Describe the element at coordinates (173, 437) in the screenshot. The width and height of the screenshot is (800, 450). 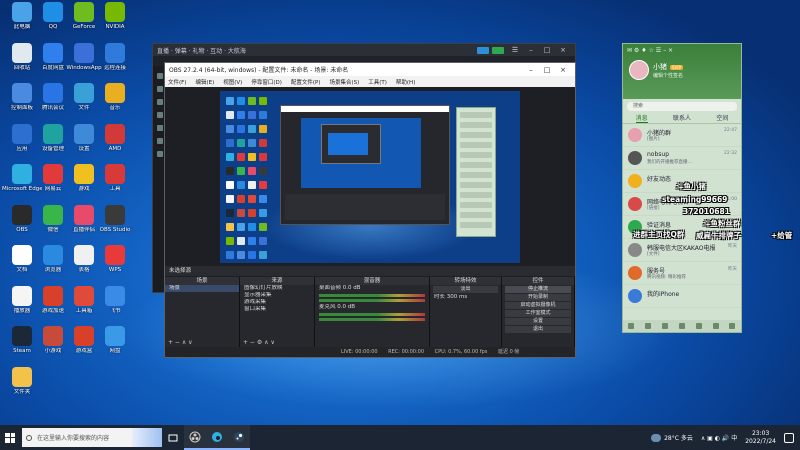
I see `task-view-icon` at that location.